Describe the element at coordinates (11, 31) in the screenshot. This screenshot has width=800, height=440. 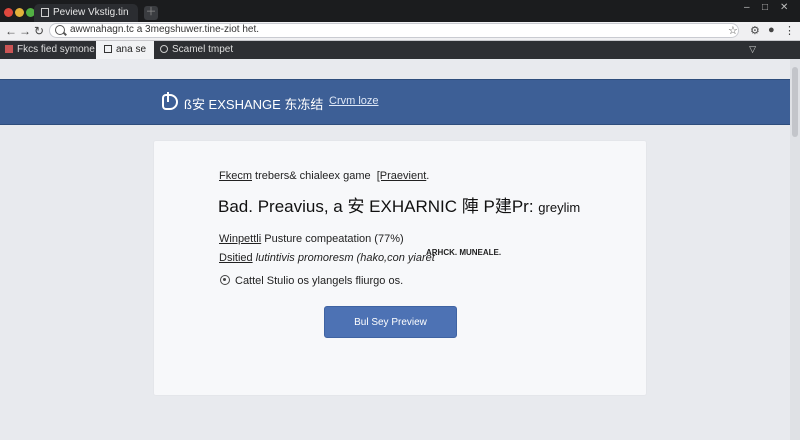
I see `back-icon: ←` at that location.